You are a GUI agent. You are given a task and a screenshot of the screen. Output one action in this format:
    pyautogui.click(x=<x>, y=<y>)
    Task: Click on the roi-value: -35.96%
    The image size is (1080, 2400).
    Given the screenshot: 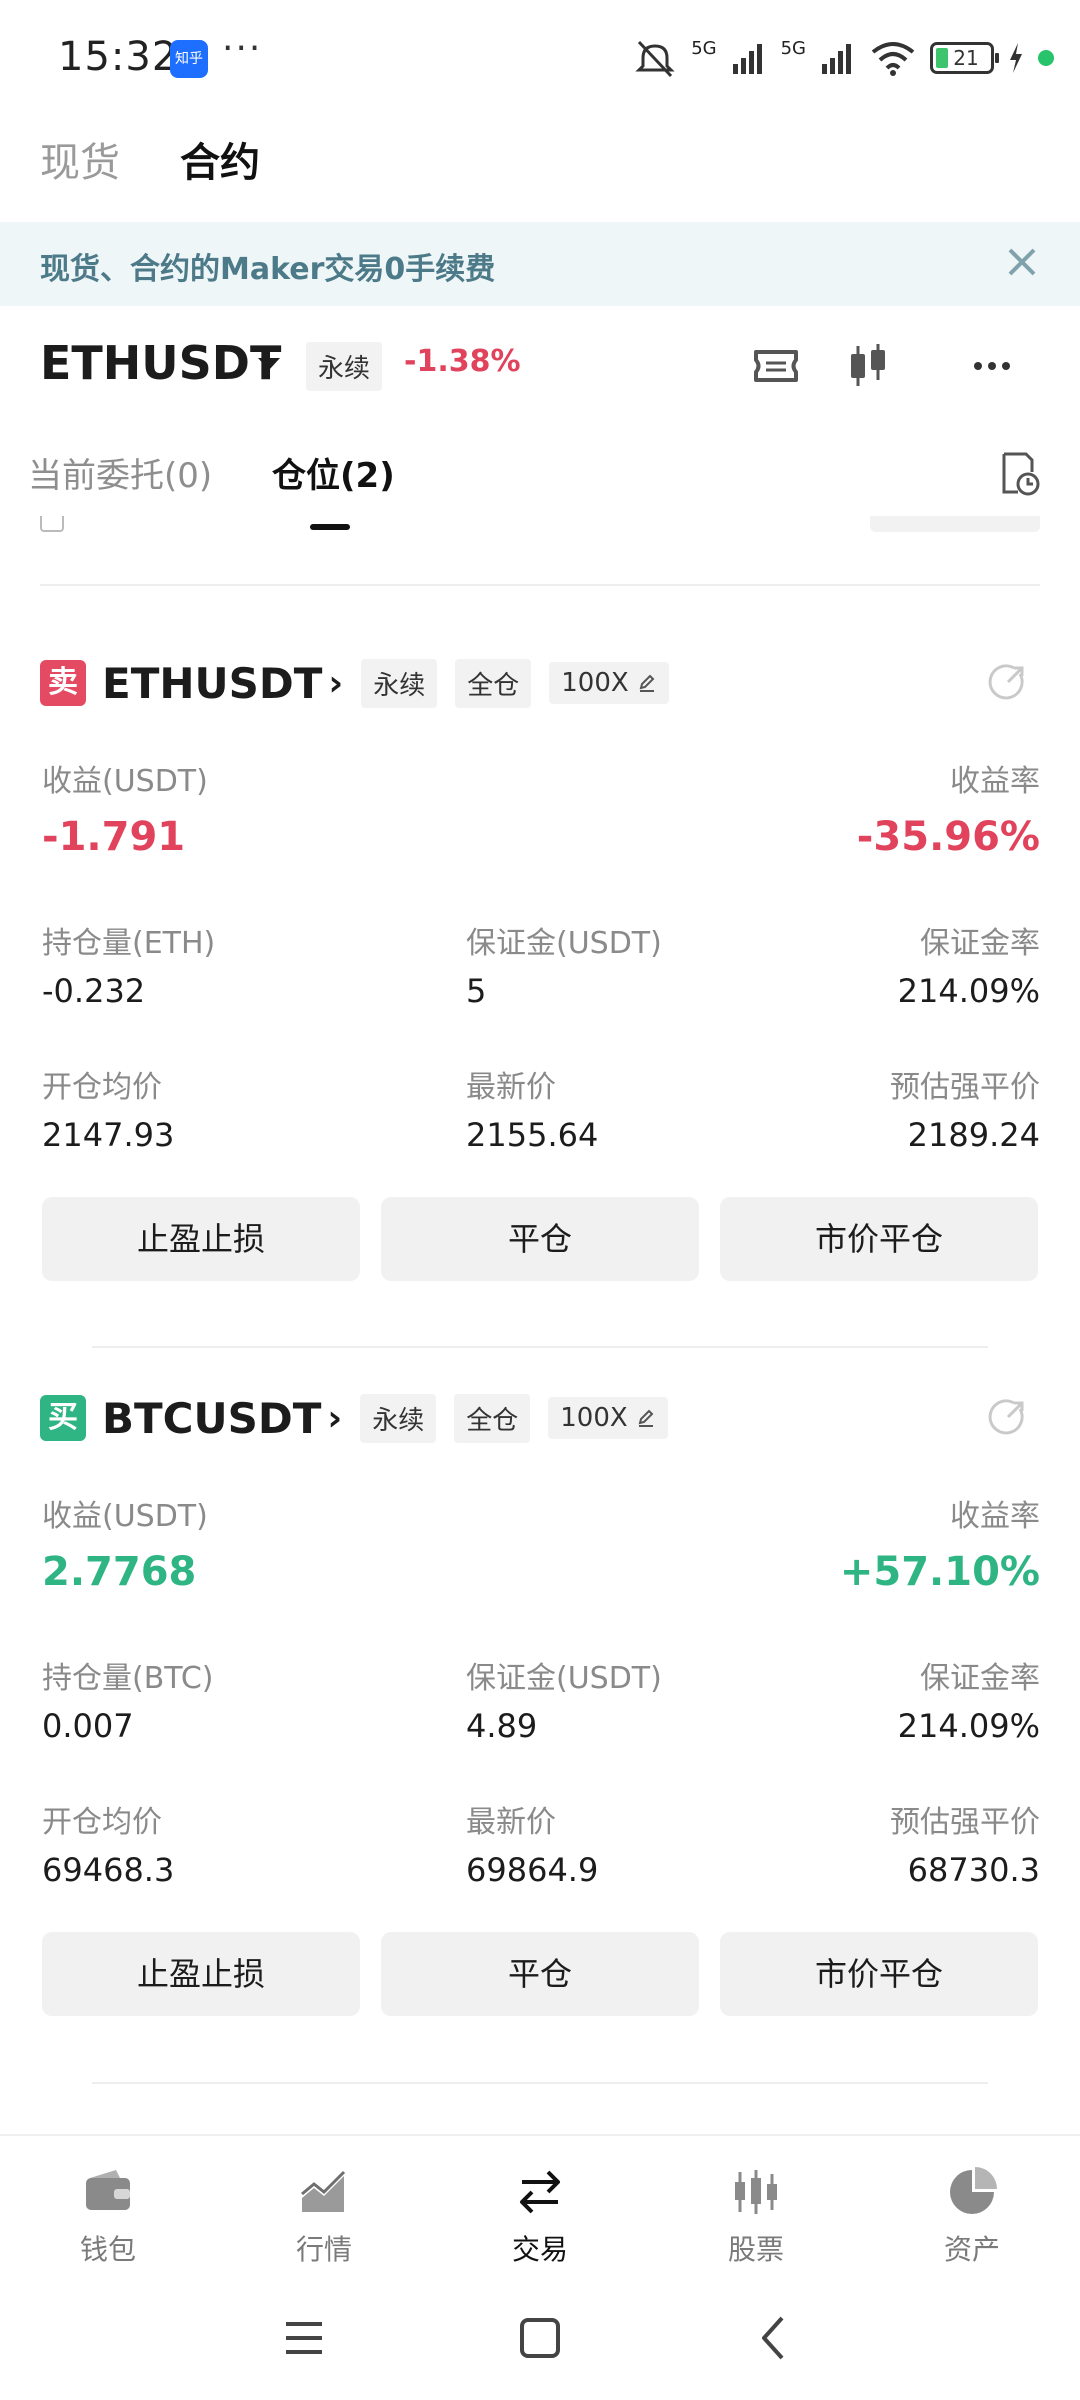 What is the action you would take?
    pyautogui.click(x=948, y=837)
    